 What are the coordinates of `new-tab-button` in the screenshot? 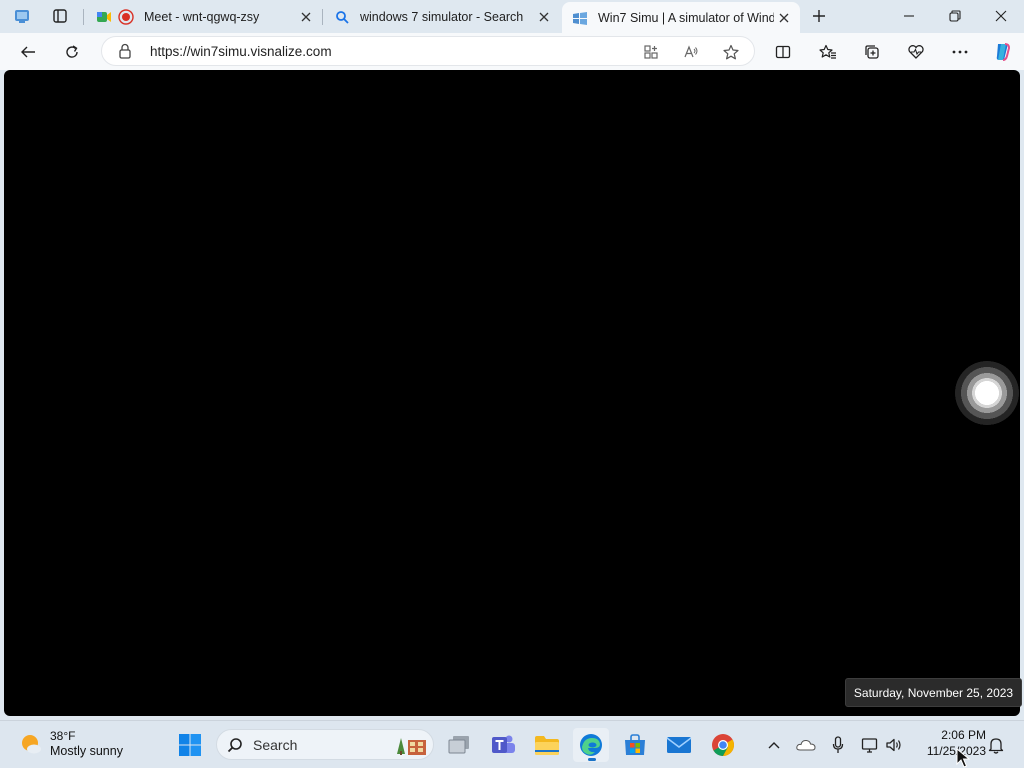 It's located at (819, 16).